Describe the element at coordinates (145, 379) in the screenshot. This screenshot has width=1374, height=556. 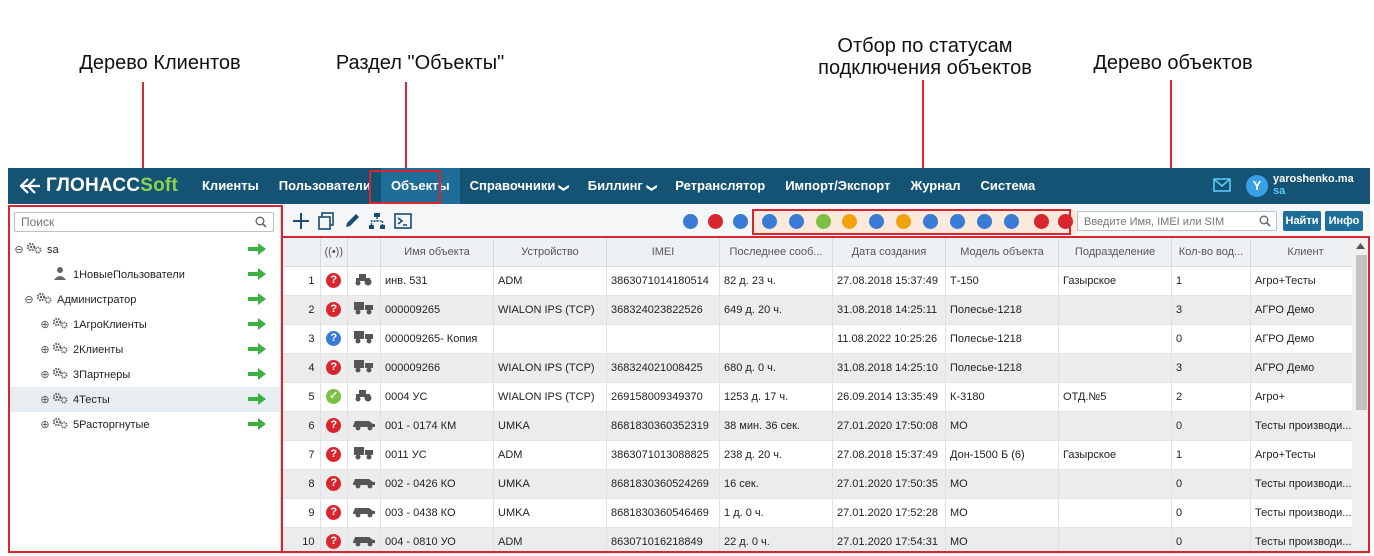
I see `annotation-box-client-tree` at that location.